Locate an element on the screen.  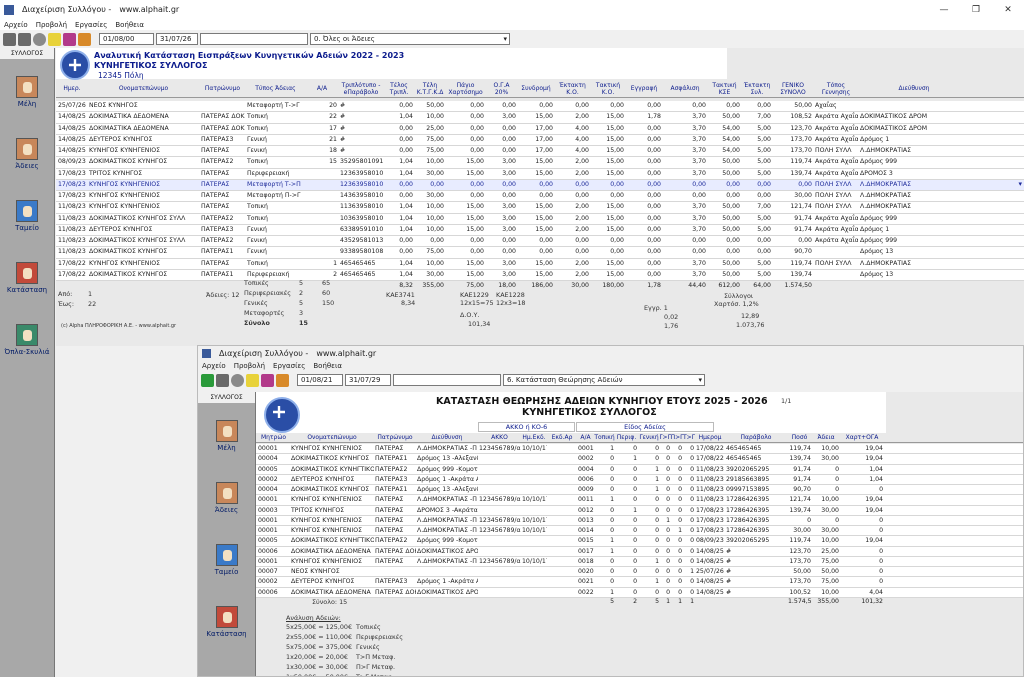
menu-tasks-2: Εργασίες is located at coordinates (289, 366).